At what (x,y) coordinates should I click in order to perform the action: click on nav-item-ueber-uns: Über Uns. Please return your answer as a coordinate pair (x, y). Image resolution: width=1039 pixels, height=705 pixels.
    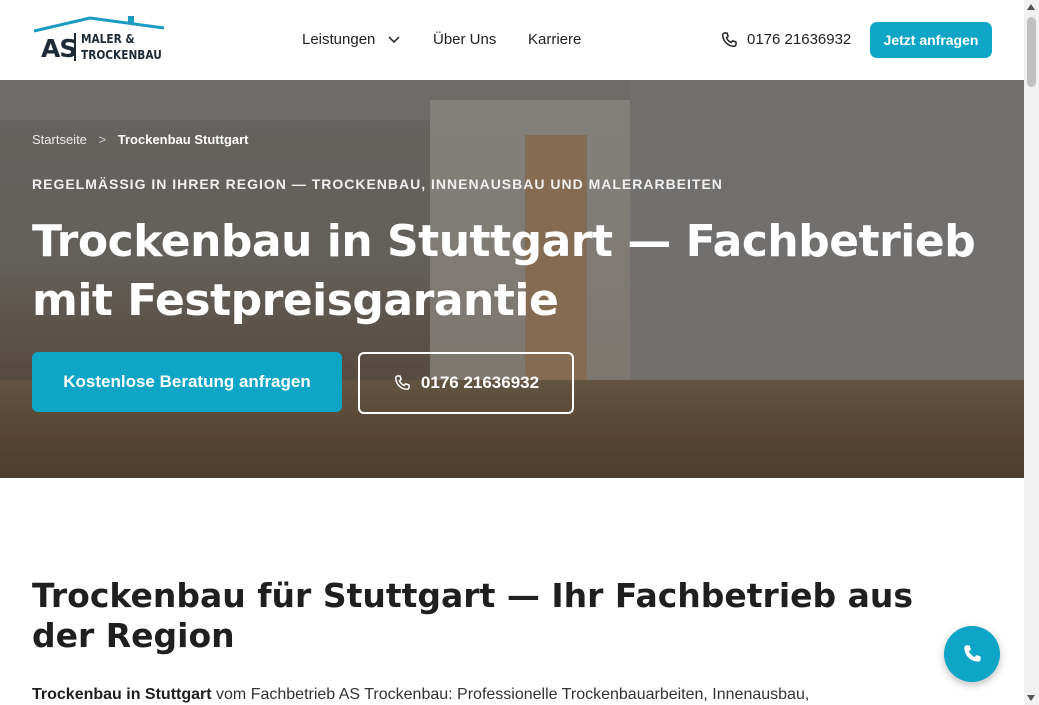
    Looking at the image, I should click on (464, 39).